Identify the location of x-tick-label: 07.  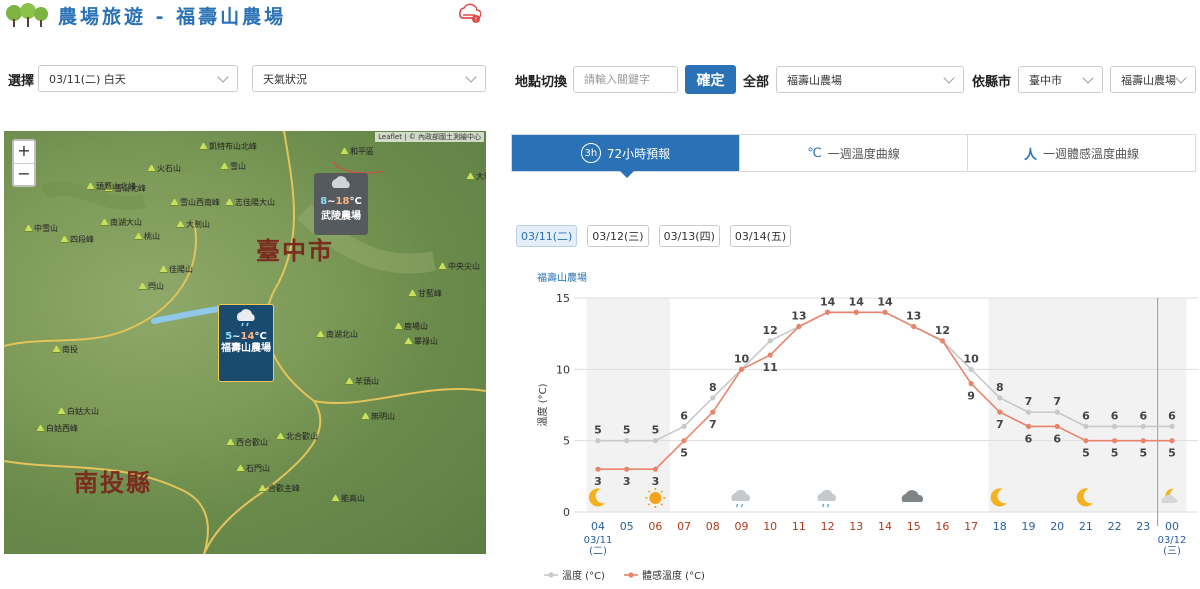
(684, 526).